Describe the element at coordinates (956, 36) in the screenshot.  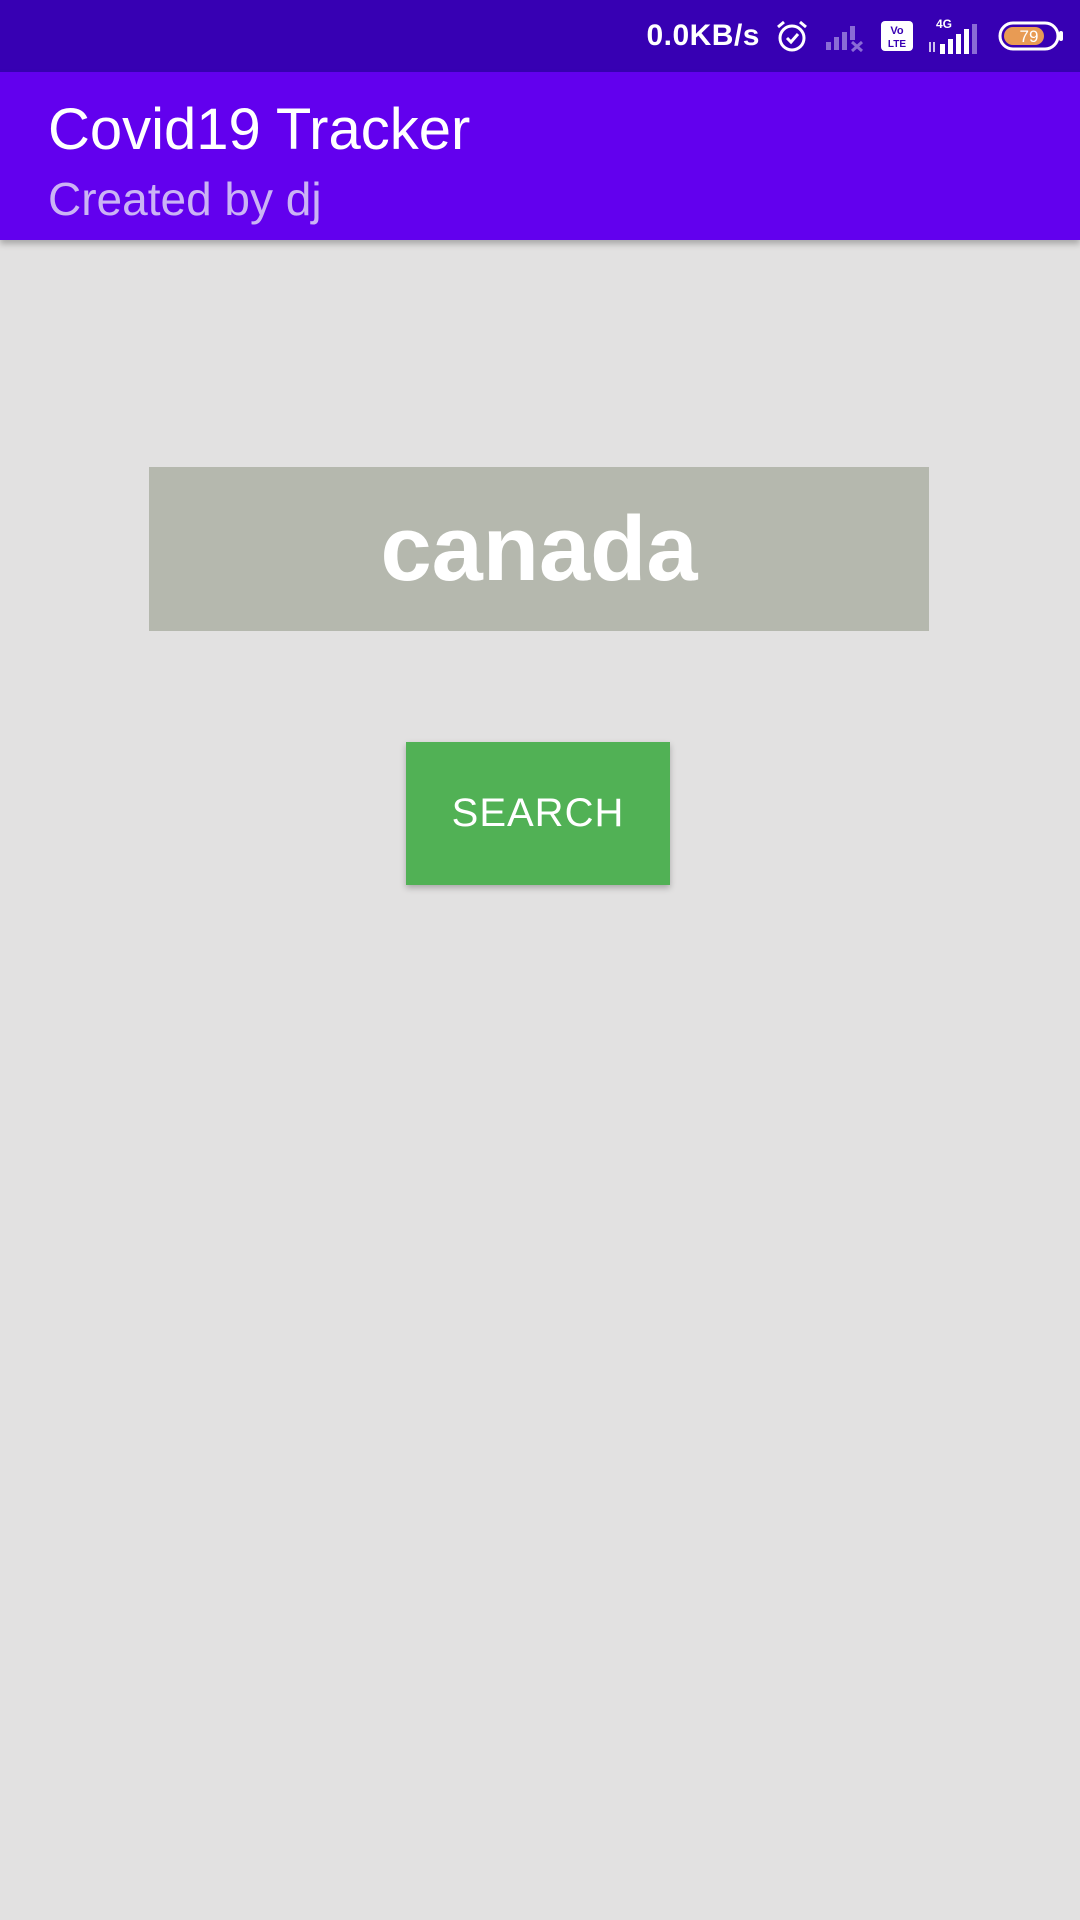
I see `signal-4g-icon: 4G` at that location.